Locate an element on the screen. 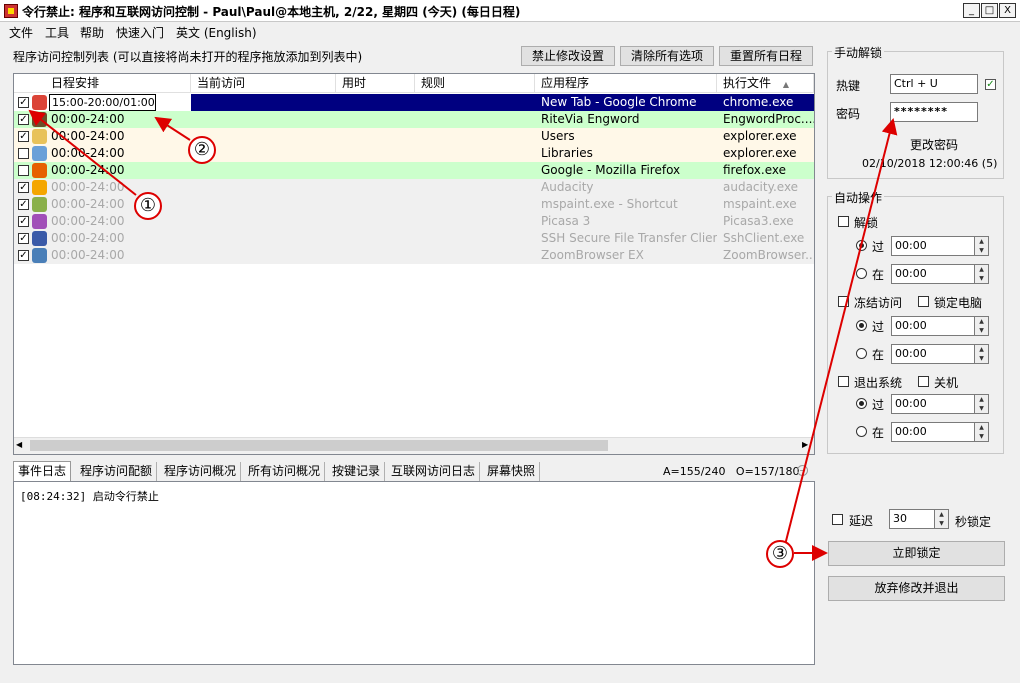 The width and height of the screenshot is (1020, 683). annotation-marker-1: ① is located at coordinates (148, 206).